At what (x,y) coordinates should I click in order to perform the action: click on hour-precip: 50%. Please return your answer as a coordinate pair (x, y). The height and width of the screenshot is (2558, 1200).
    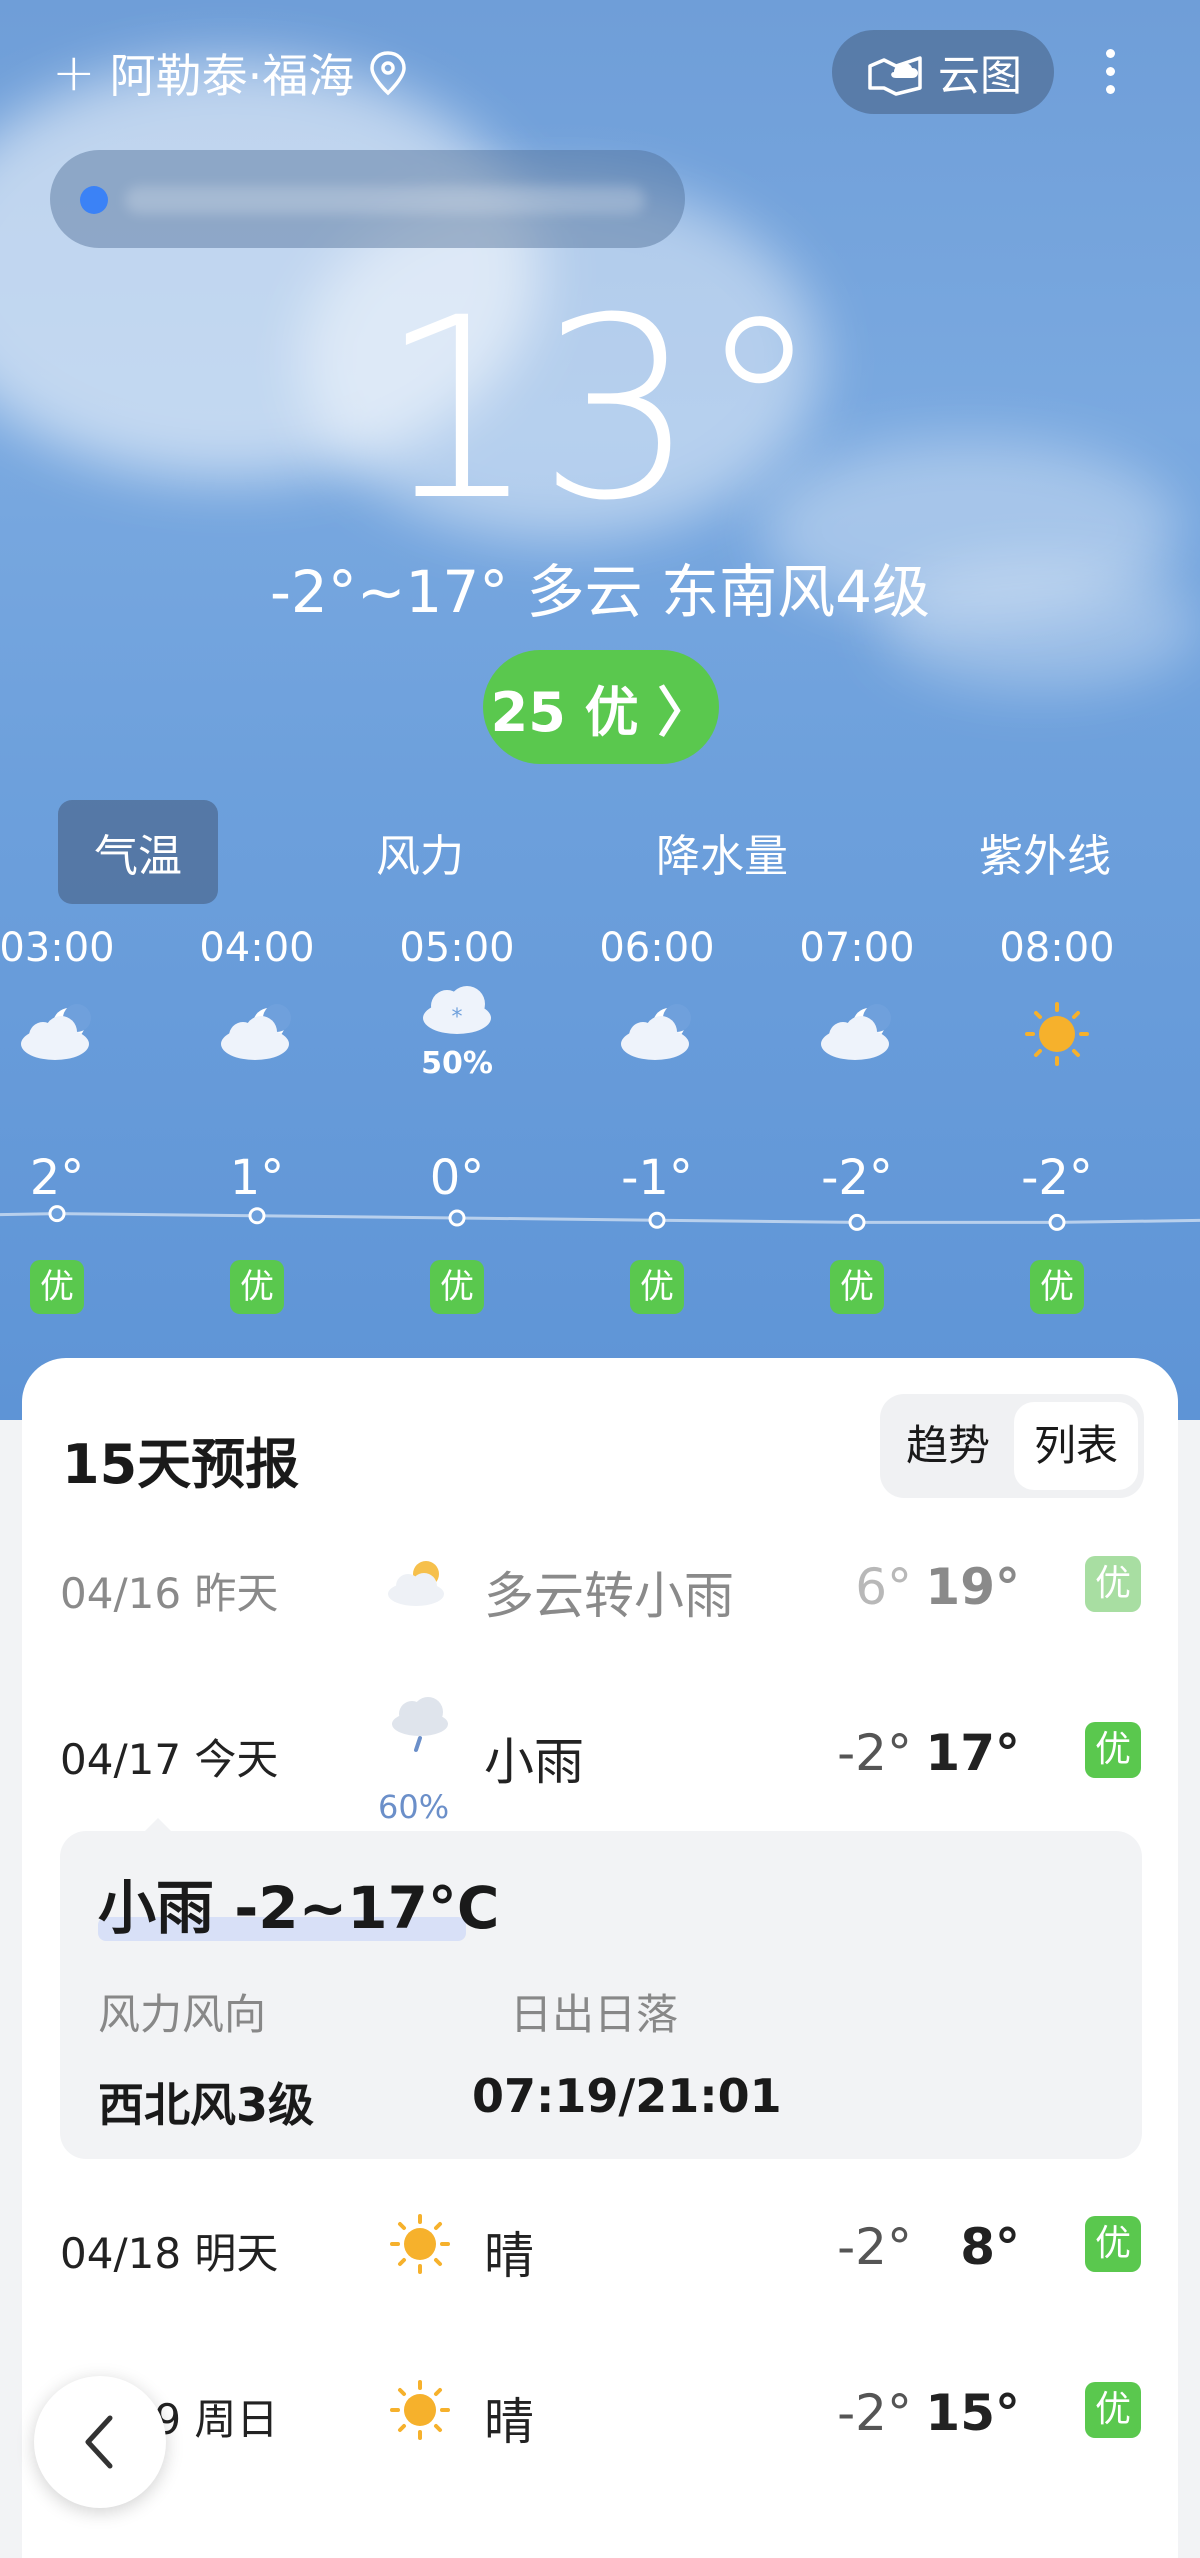
    Looking at the image, I should click on (457, 1063).